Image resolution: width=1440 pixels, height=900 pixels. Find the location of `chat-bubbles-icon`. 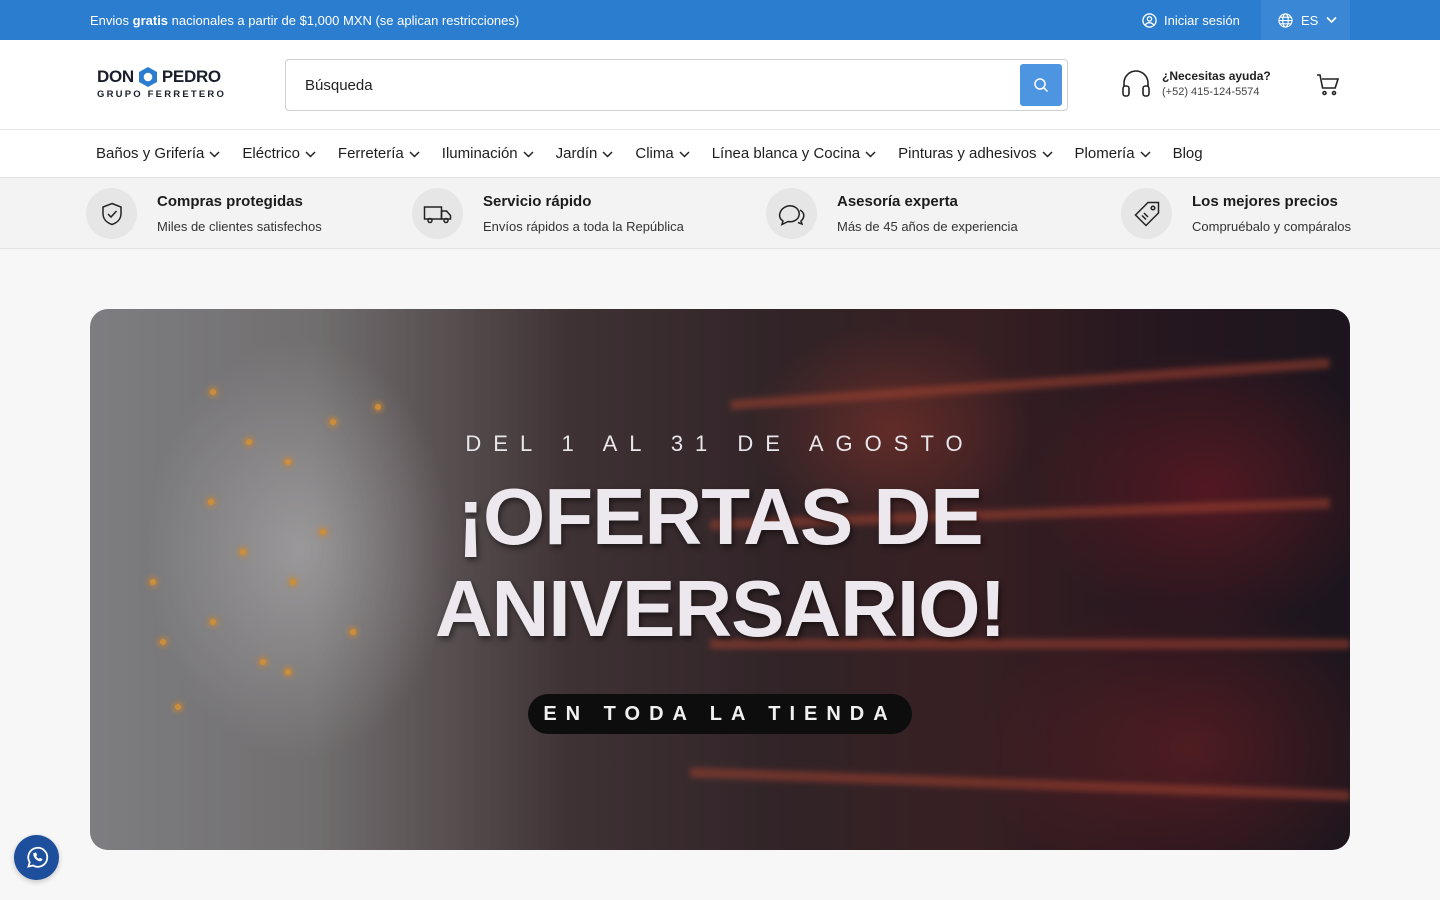

chat-bubbles-icon is located at coordinates (791, 215).